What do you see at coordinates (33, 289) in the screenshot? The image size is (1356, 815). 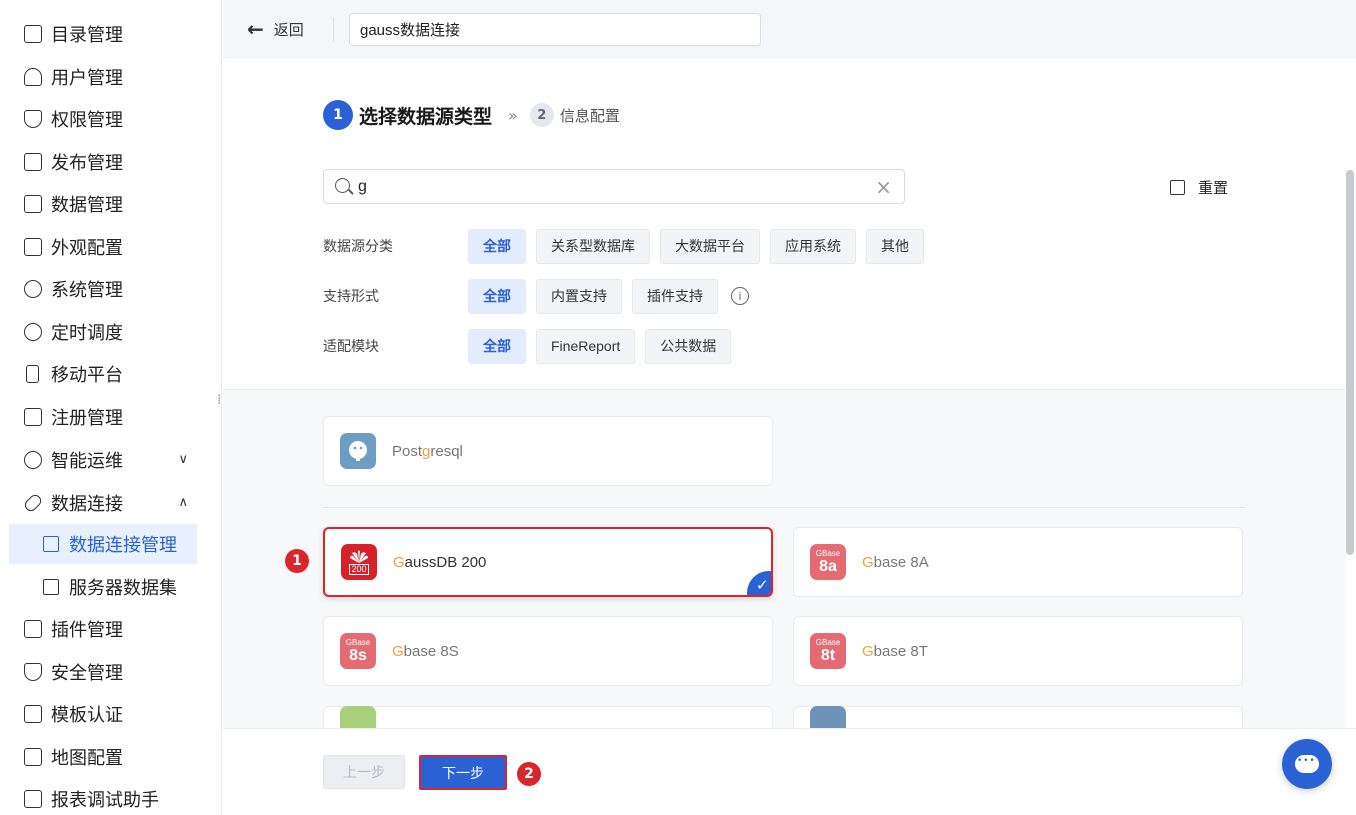 I see `gear-icon` at bounding box center [33, 289].